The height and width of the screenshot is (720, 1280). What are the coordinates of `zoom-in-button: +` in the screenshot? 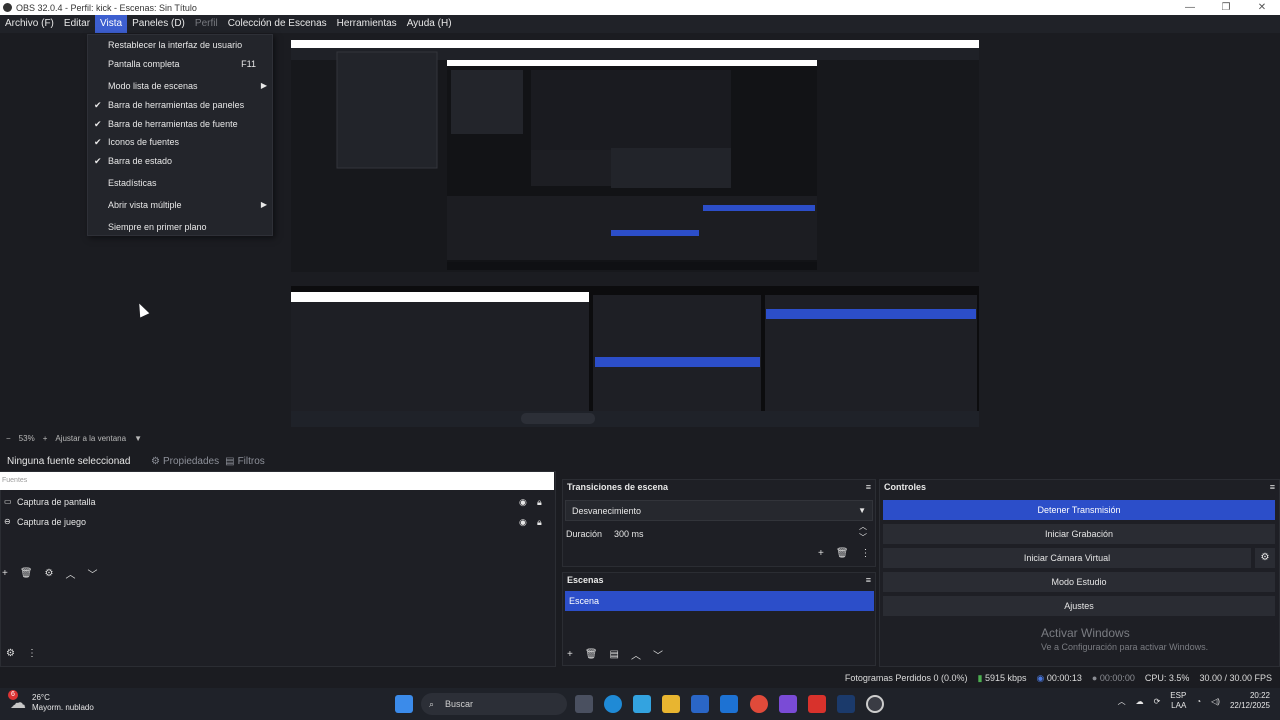 It's located at (45, 438).